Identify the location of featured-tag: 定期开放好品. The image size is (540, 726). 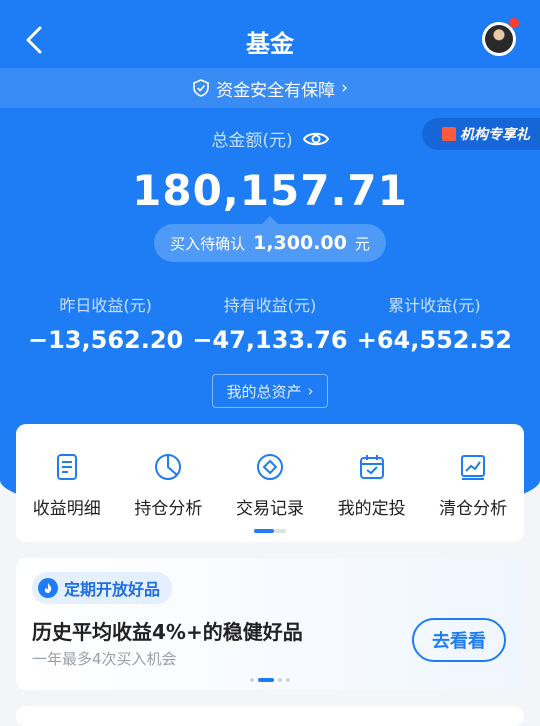
(102, 588).